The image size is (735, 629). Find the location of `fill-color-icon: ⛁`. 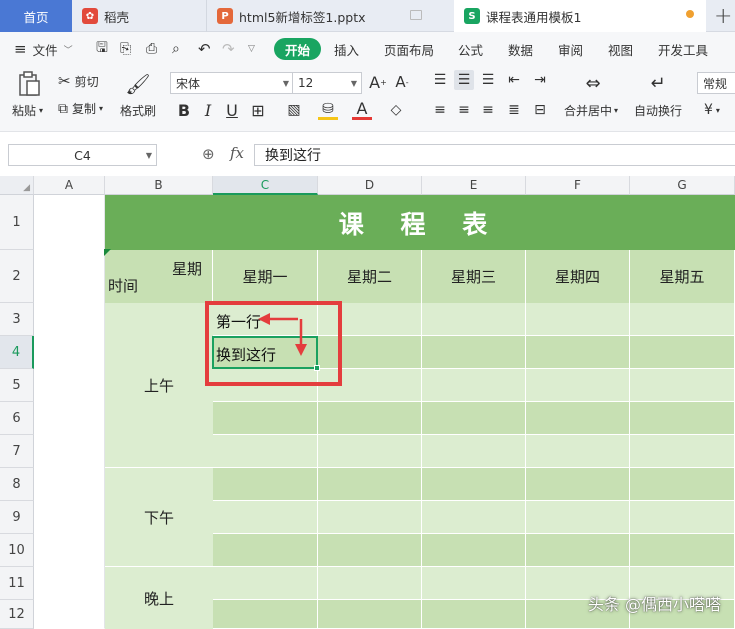

fill-color-icon: ⛁ is located at coordinates (328, 110).